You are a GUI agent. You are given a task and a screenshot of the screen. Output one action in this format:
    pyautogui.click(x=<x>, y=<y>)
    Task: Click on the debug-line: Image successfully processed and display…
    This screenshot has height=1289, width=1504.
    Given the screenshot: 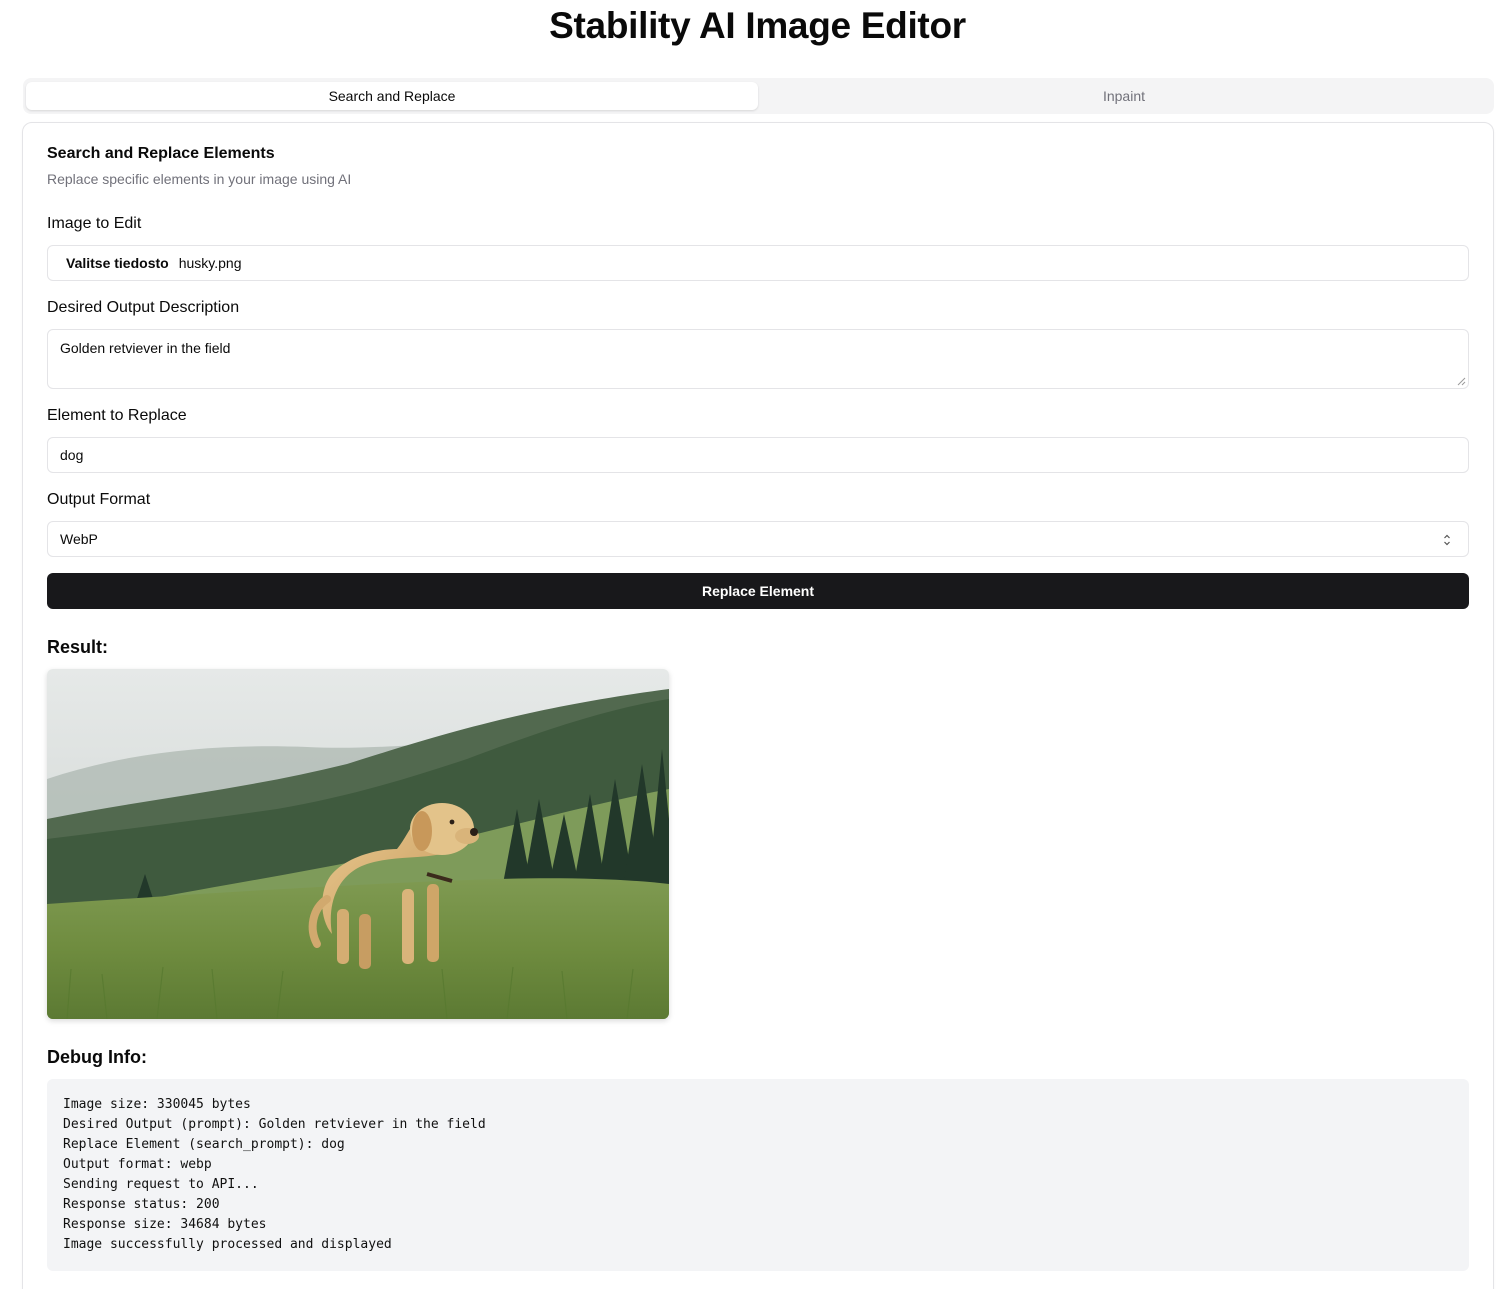 What is the action you would take?
    pyautogui.click(x=227, y=1244)
    